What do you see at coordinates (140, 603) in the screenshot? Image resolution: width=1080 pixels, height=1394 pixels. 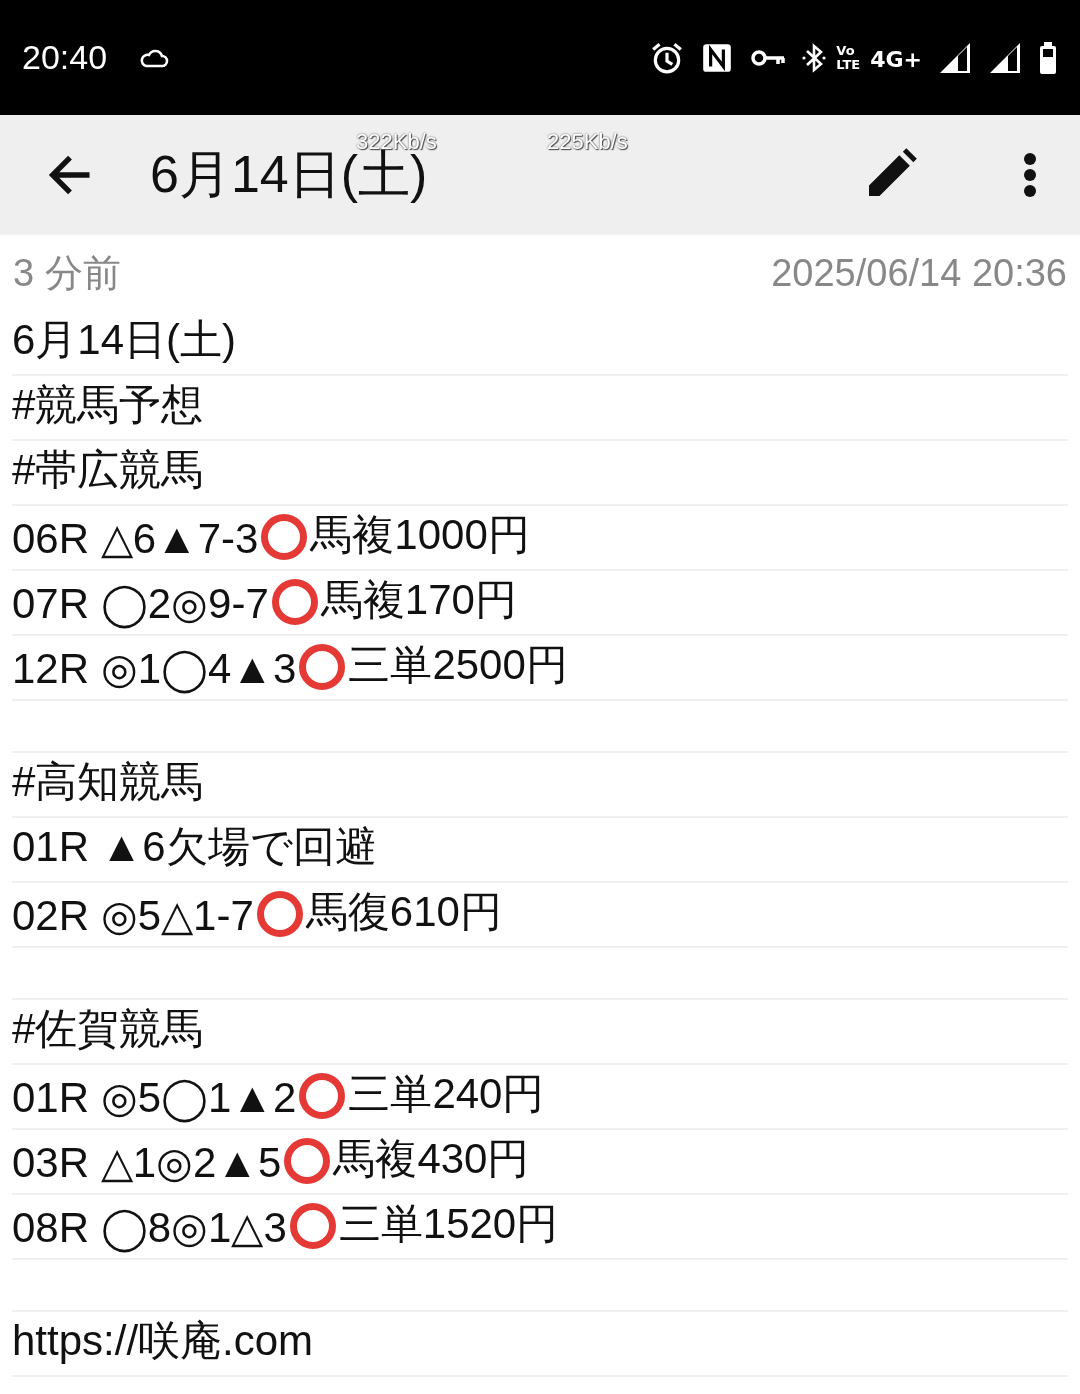 I see `note-text: 07R ◯2◎9-7` at bounding box center [140, 603].